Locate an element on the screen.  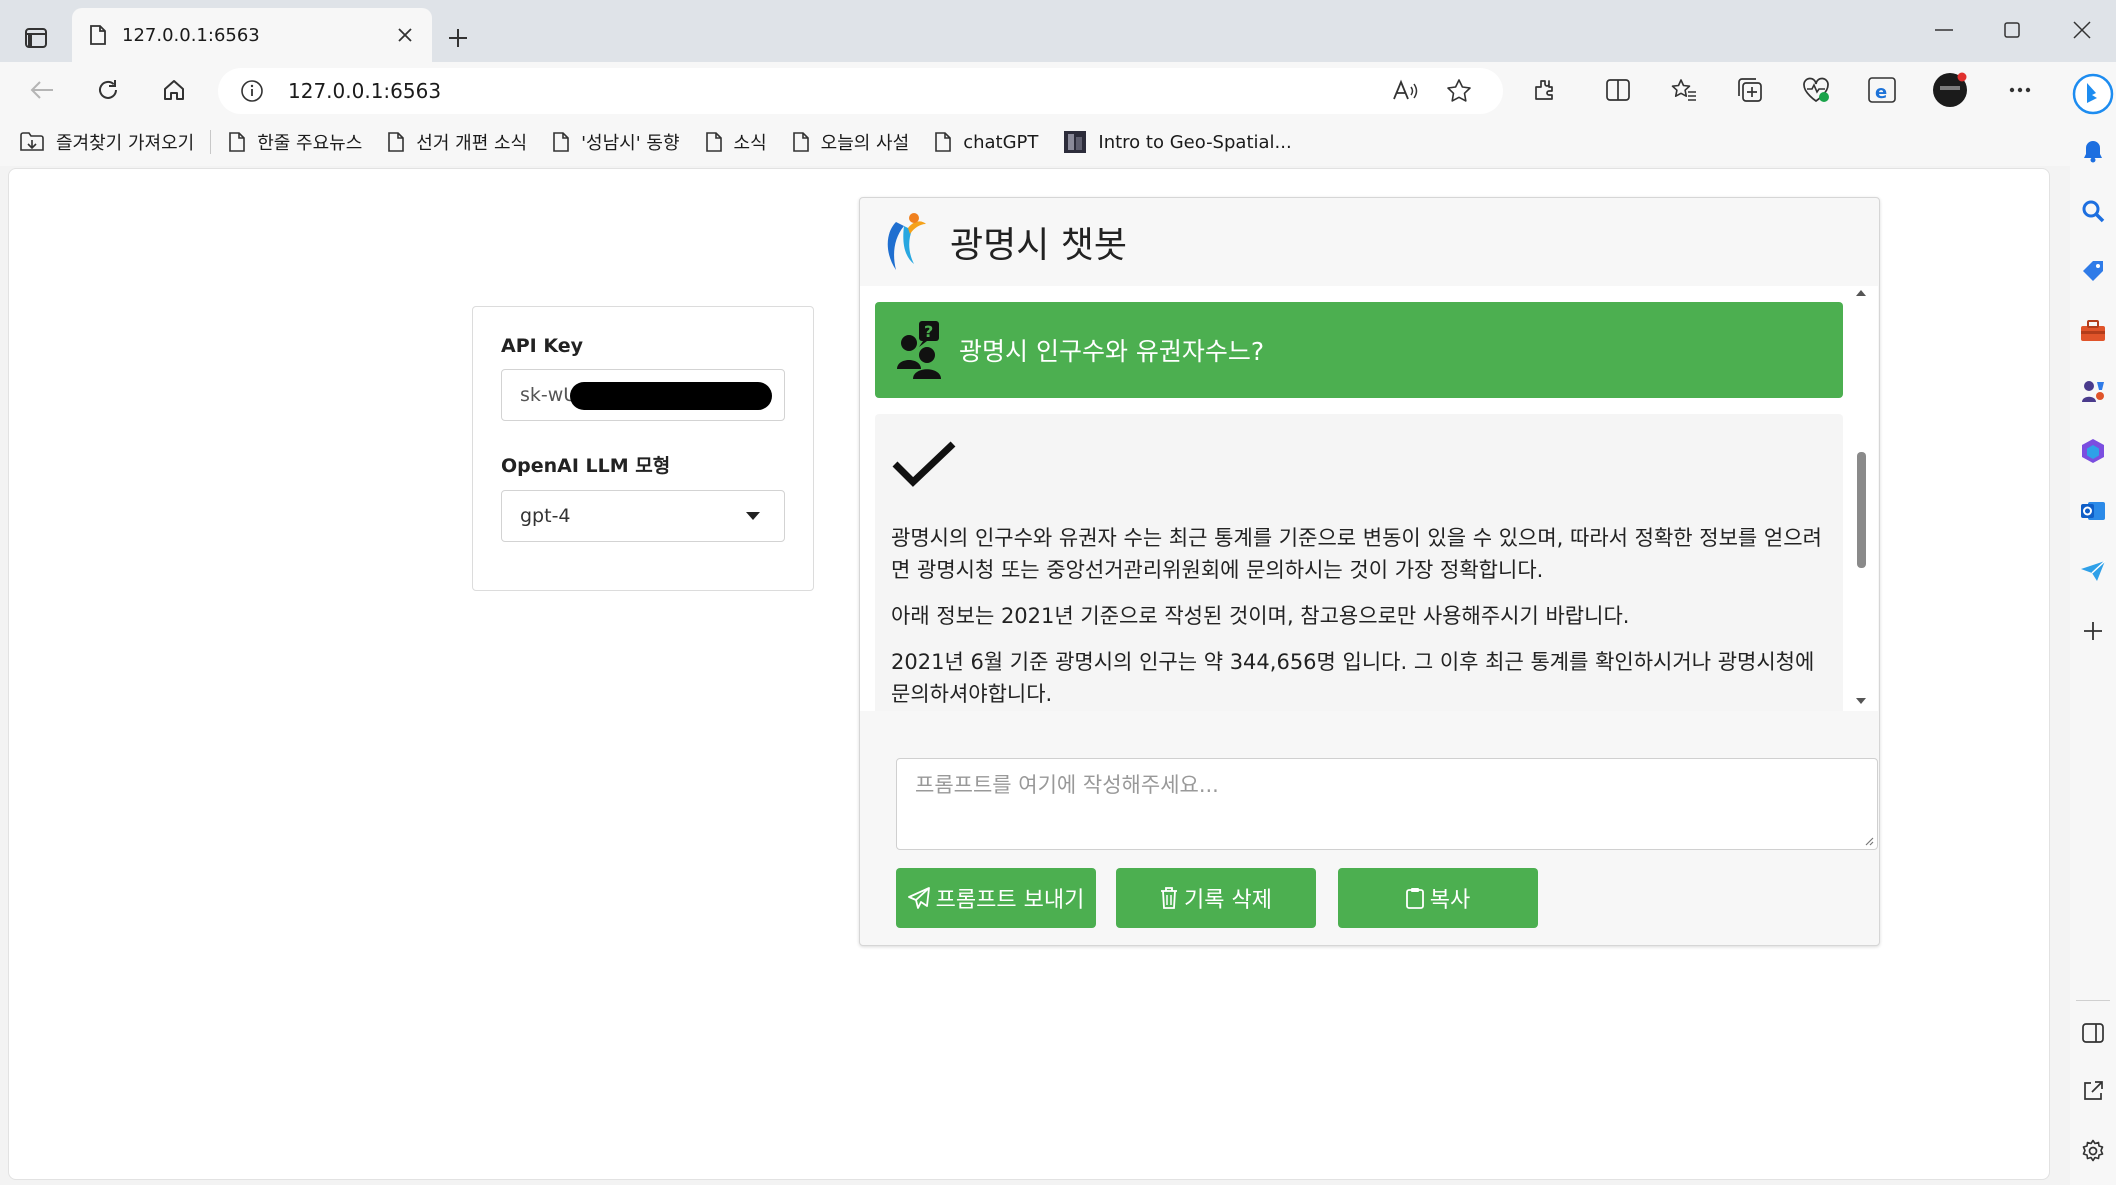
collections-icon is located at coordinates (1750, 90).